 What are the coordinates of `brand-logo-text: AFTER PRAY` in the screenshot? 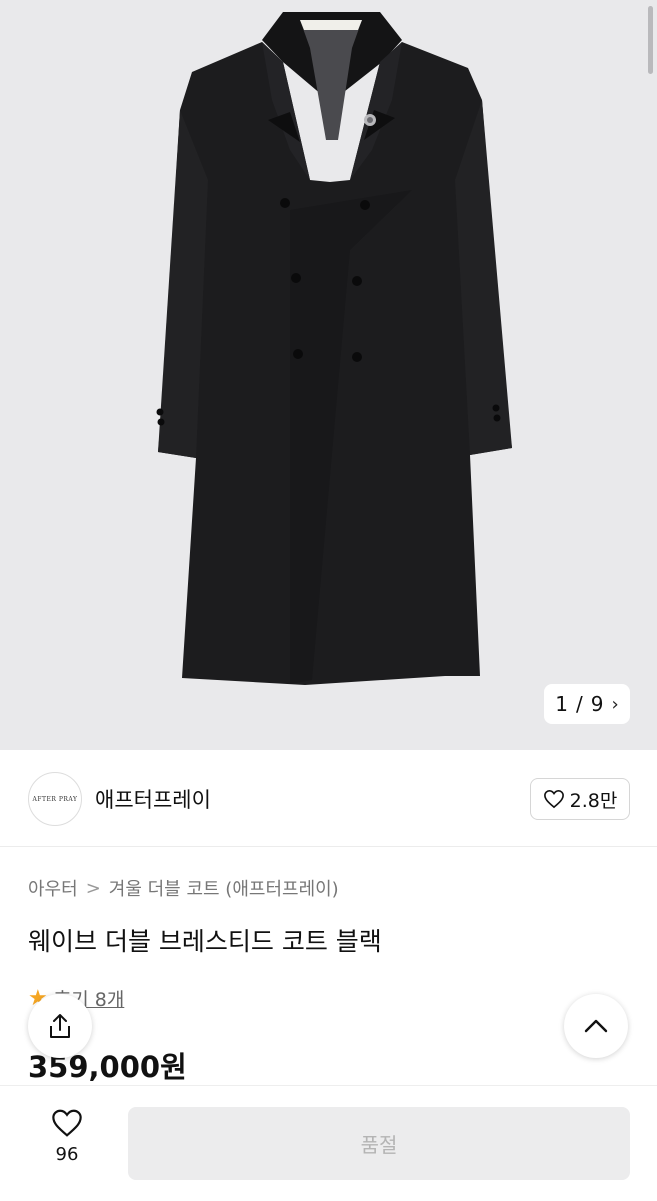 It's located at (55, 799).